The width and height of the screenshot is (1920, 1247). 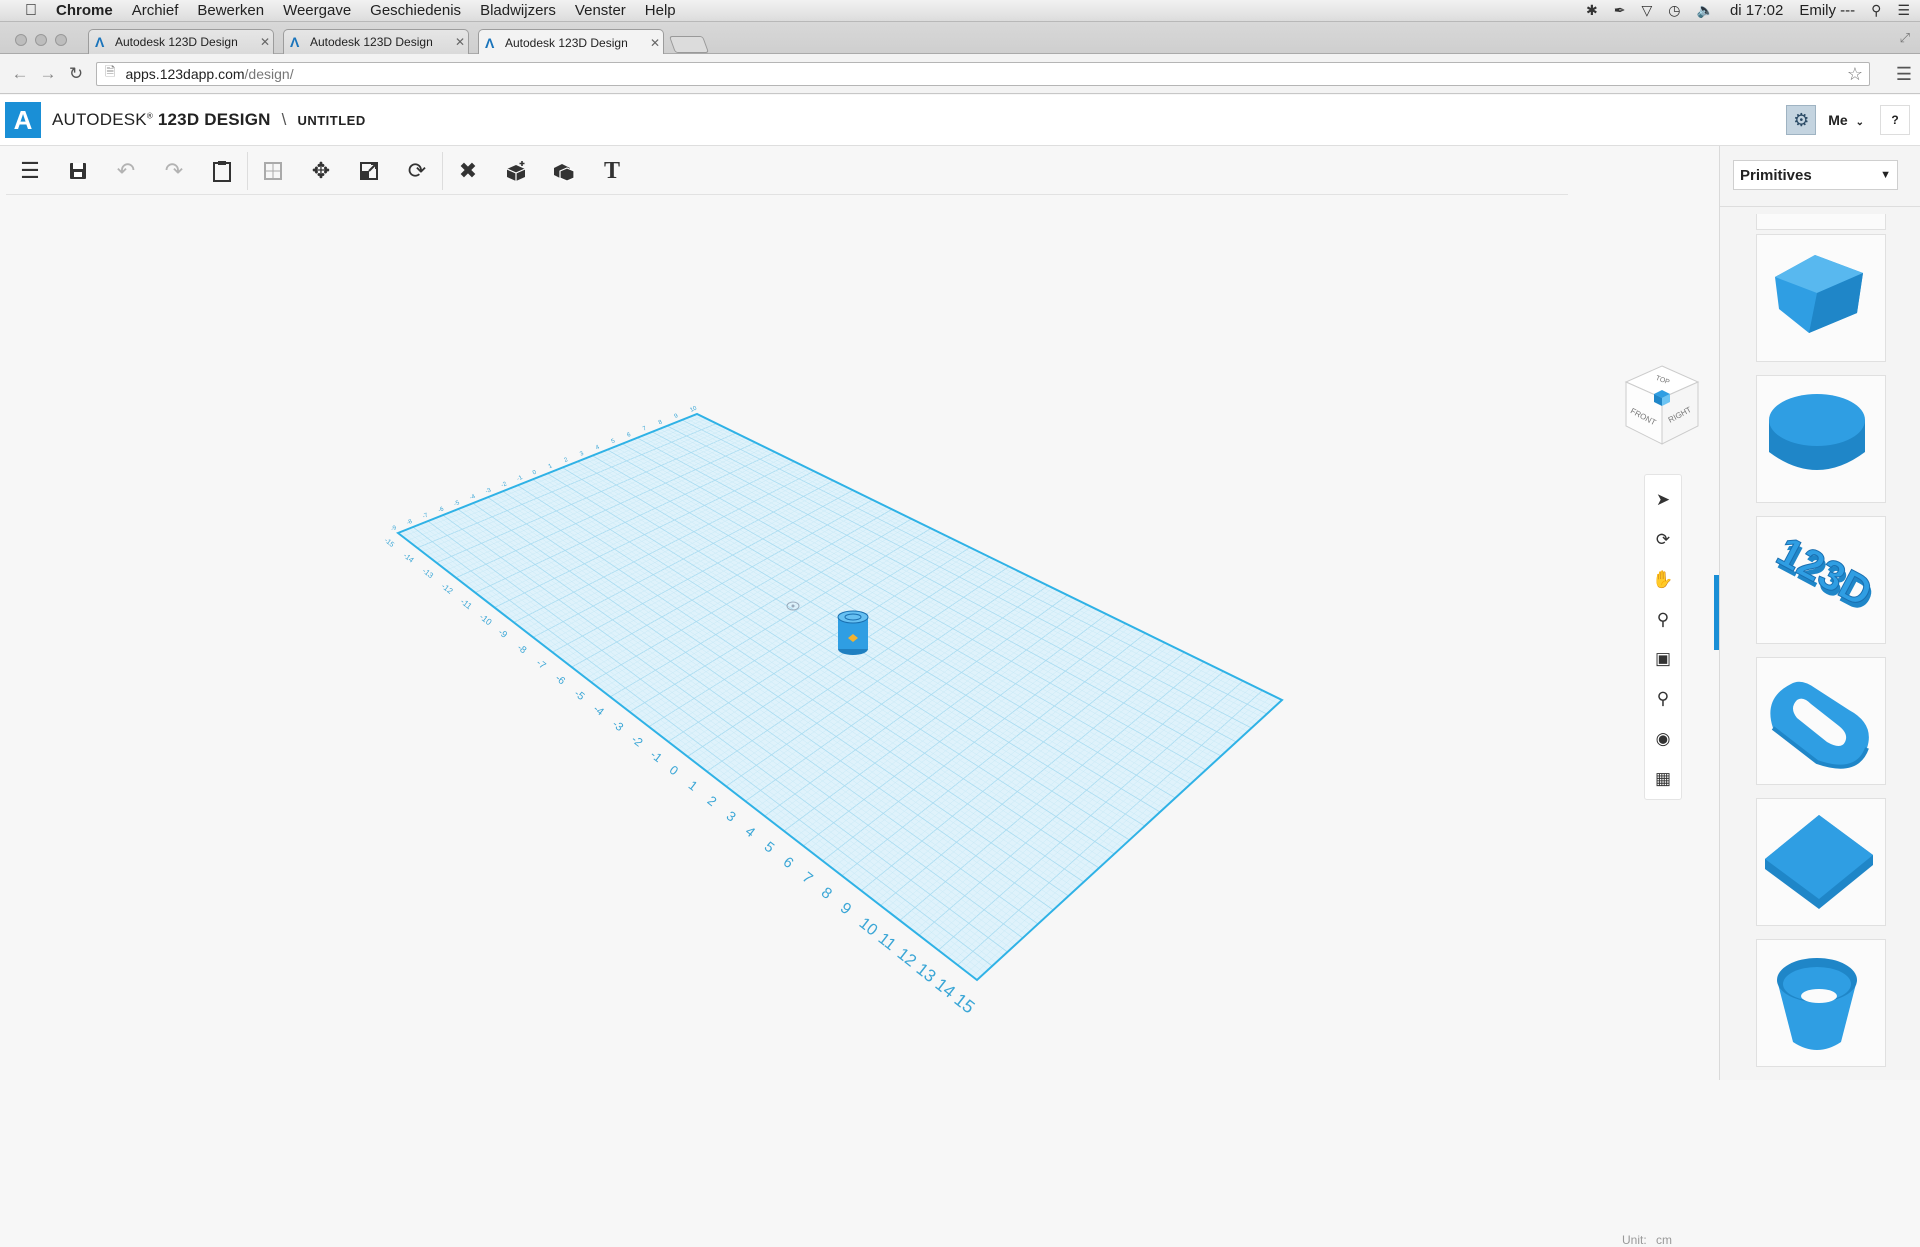 What do you see at coordinates (1876, 10) in the screenshot?
I see `spotlight-search-icon: ⚲` at bounding box center [1876, 10].